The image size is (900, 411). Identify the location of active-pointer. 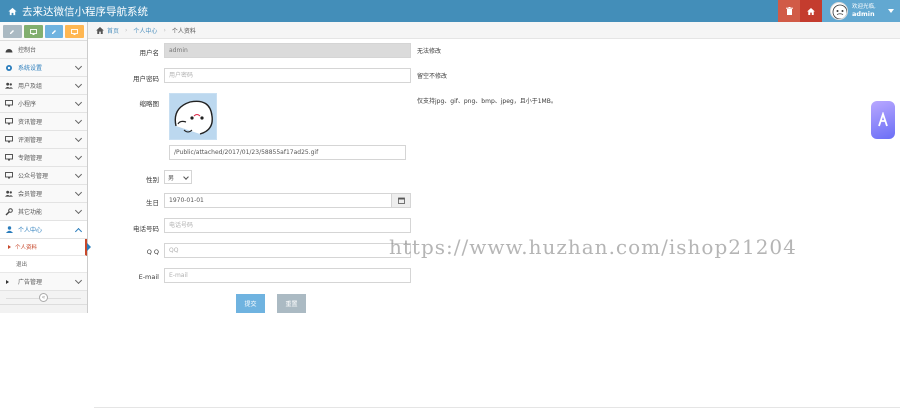
(89, 247).